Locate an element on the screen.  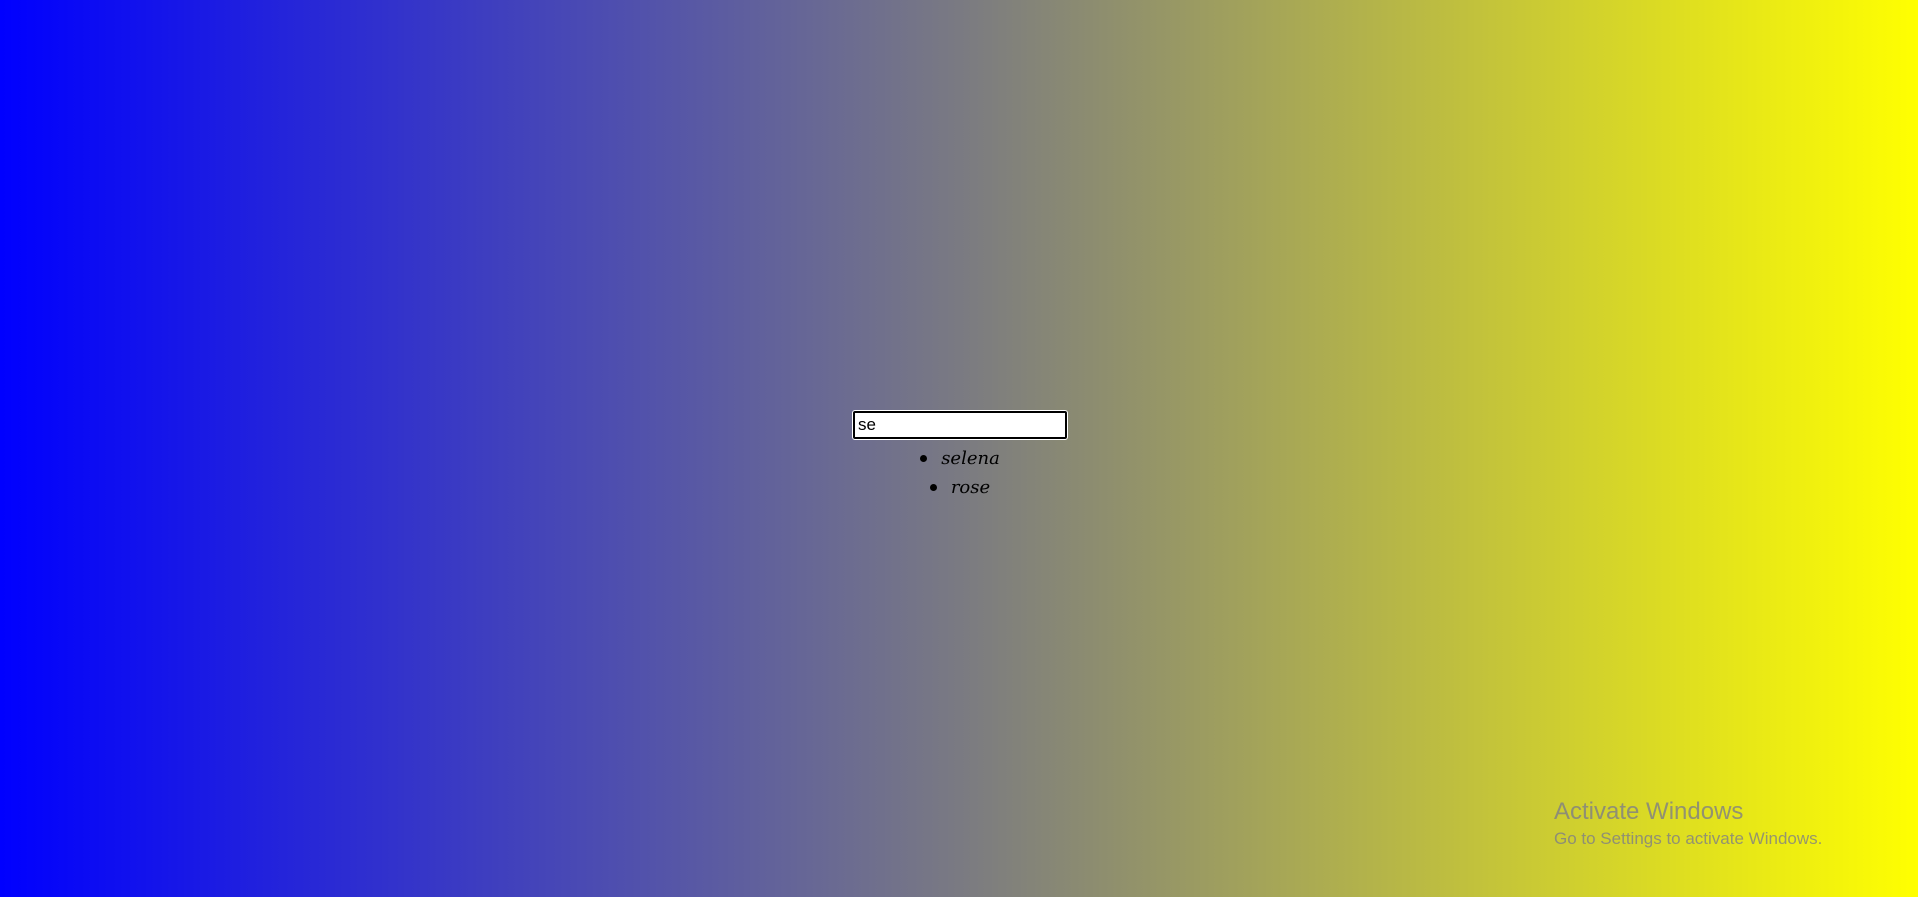
search-input is located at coordinates (960, 425).